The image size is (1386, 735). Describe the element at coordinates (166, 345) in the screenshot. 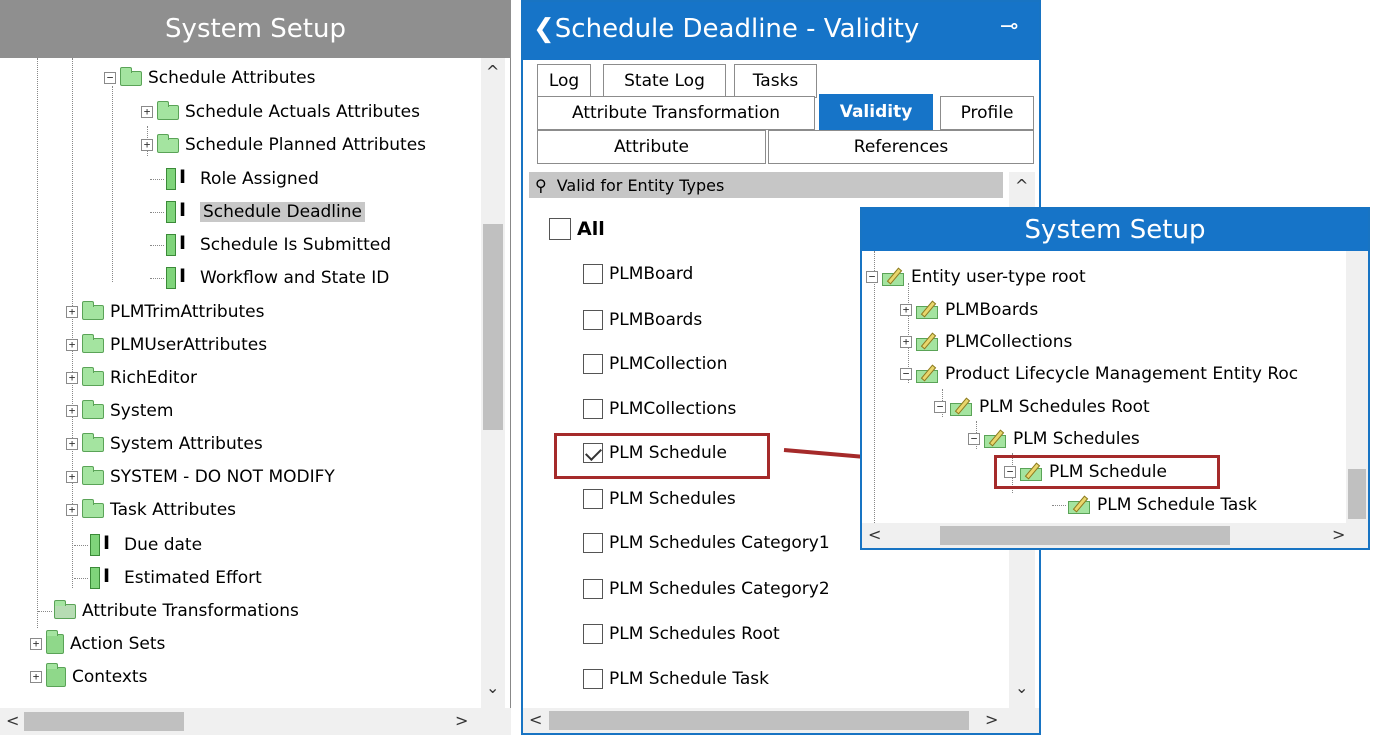

I see `tree-item-plmuserattributes: + PLMUserAttributes` at that location.